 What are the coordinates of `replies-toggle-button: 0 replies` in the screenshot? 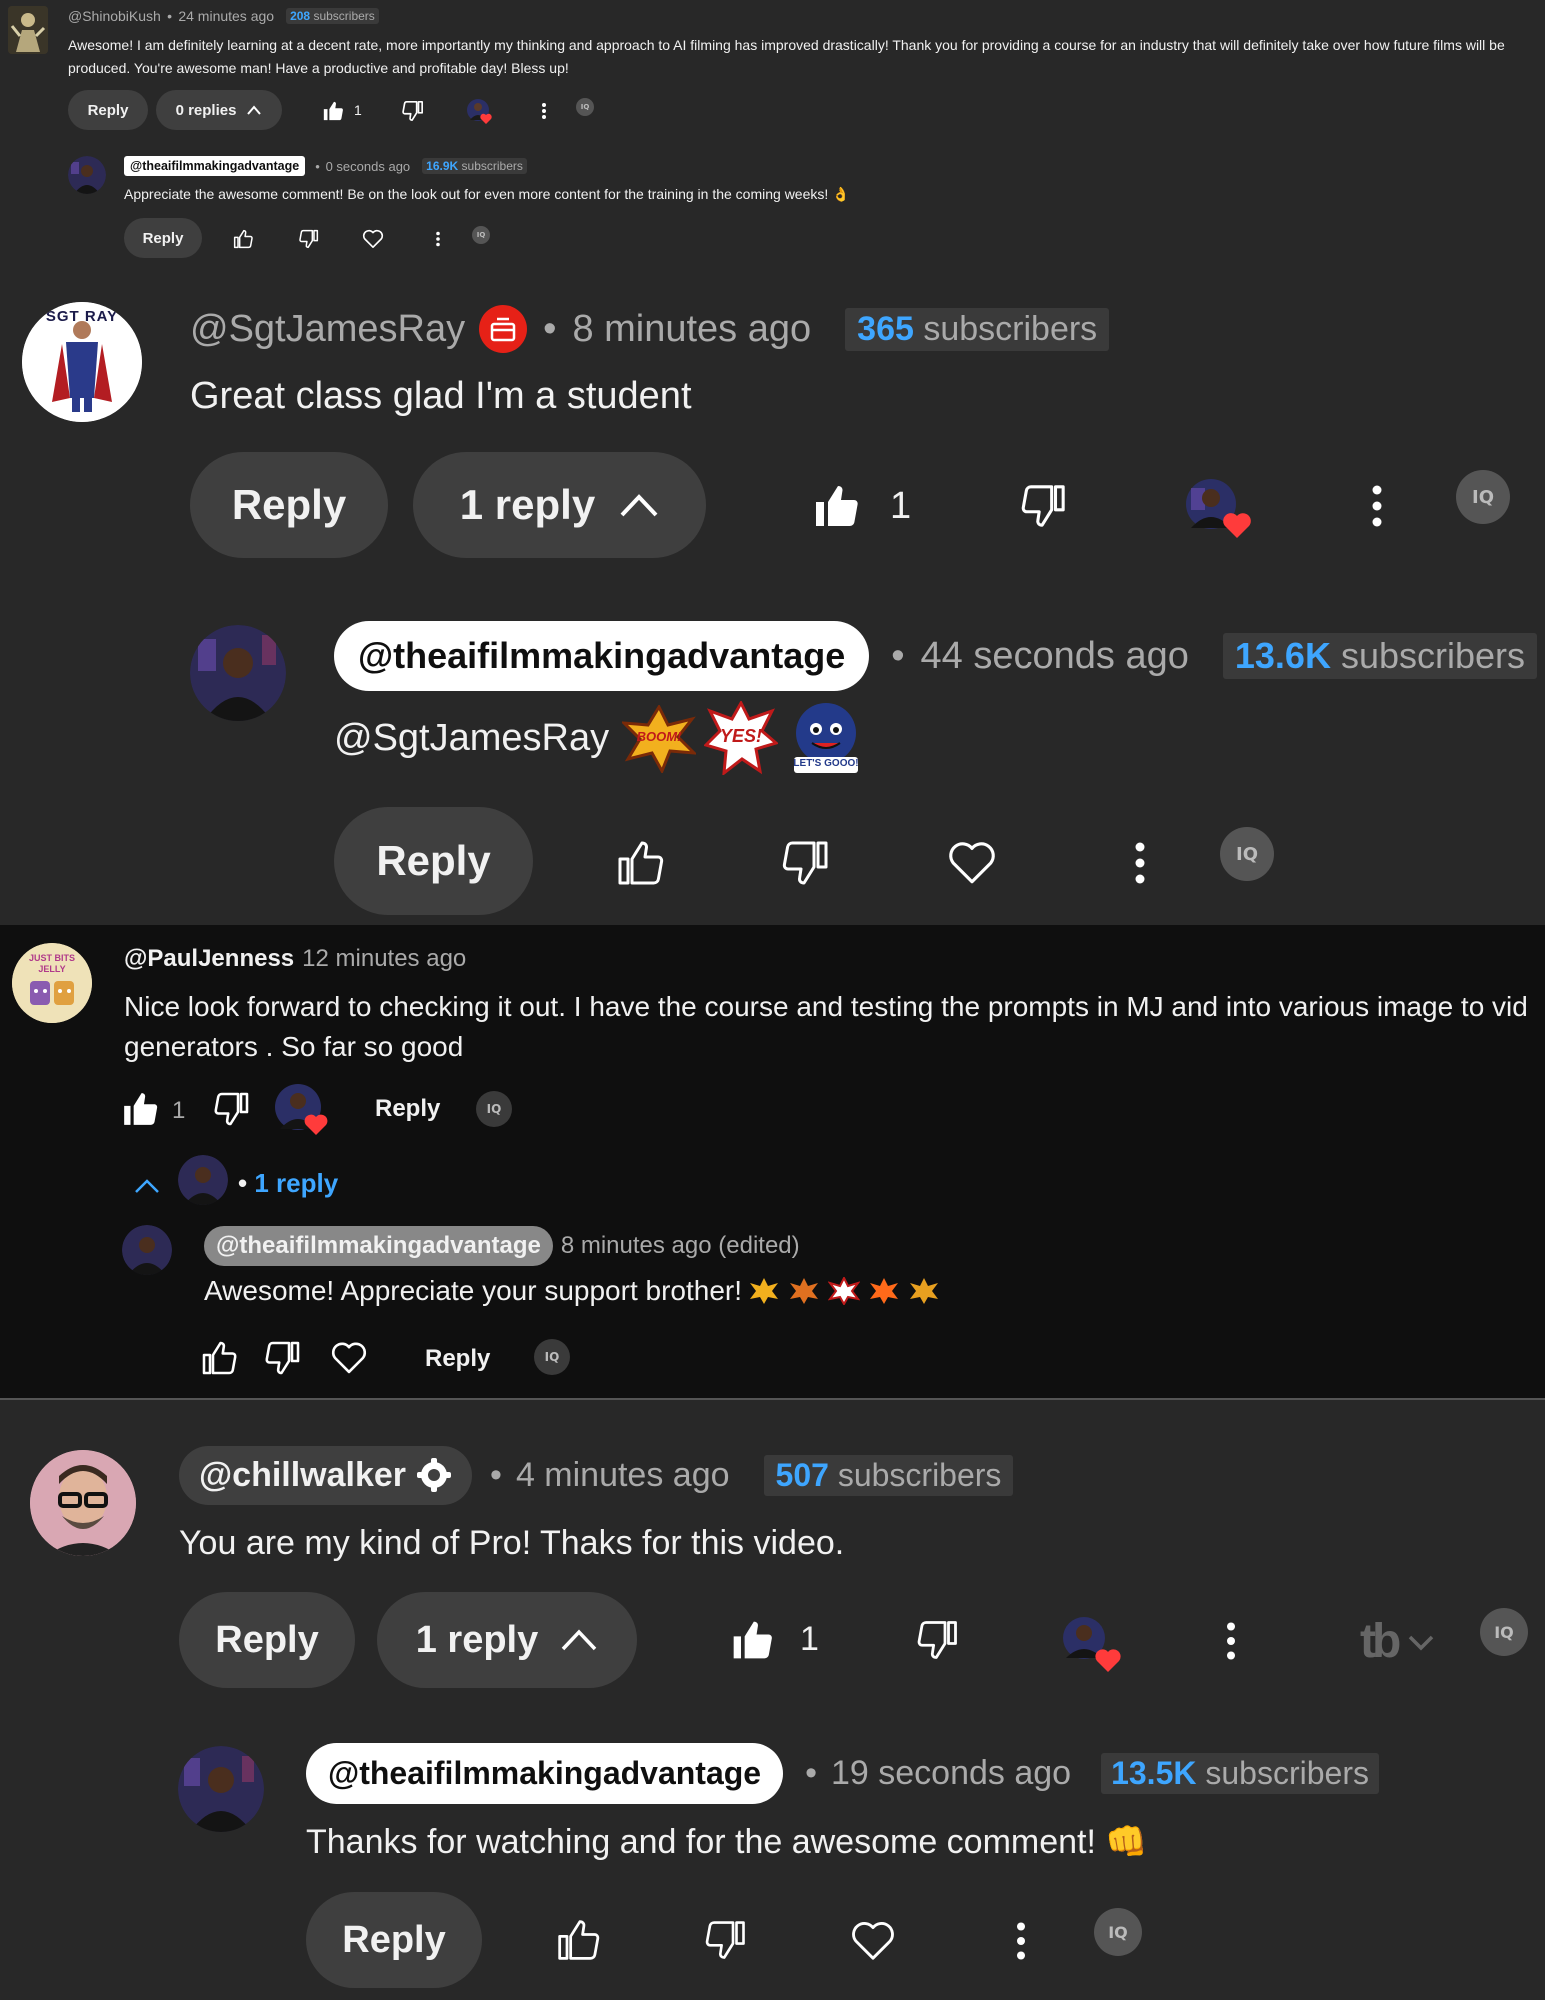 It's located at (219, 110).